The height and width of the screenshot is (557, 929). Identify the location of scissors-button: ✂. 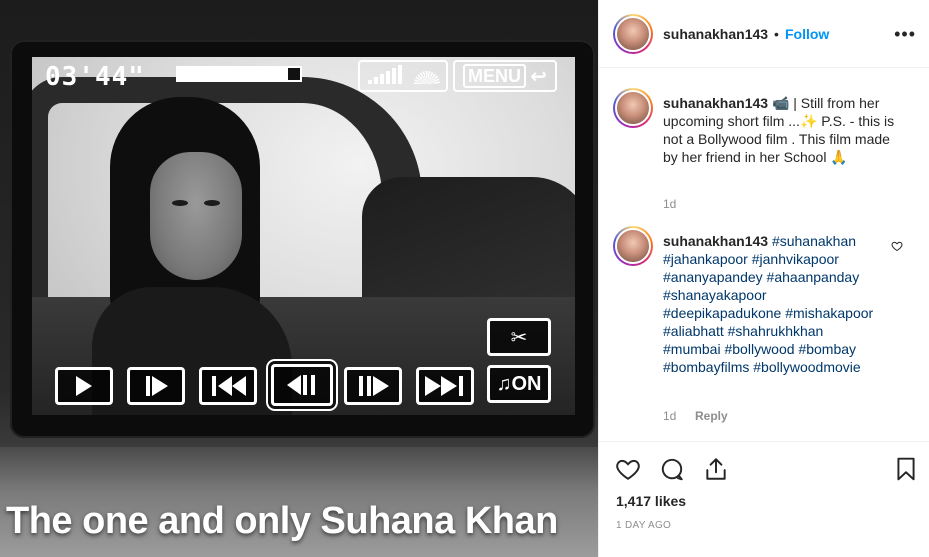
(519, 337).